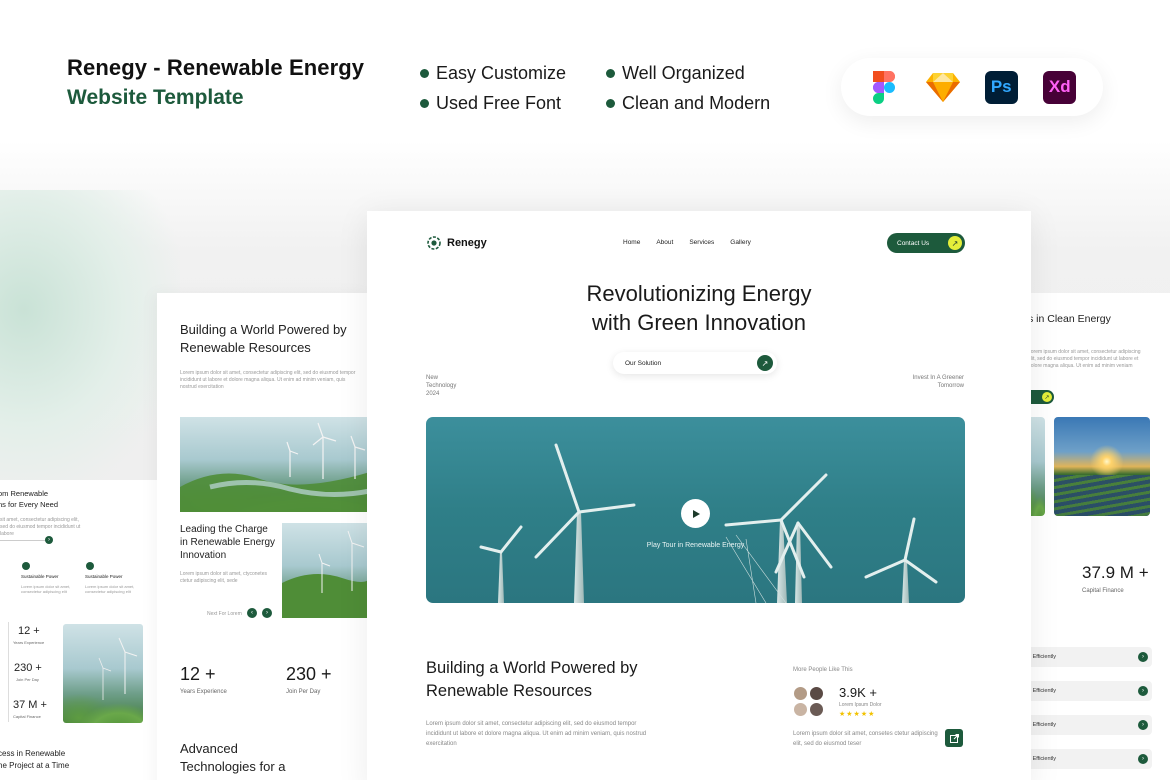  Describe the element at coordinates (434, 243) in the screenshot. I see `leaf-gear-icon` at that location.